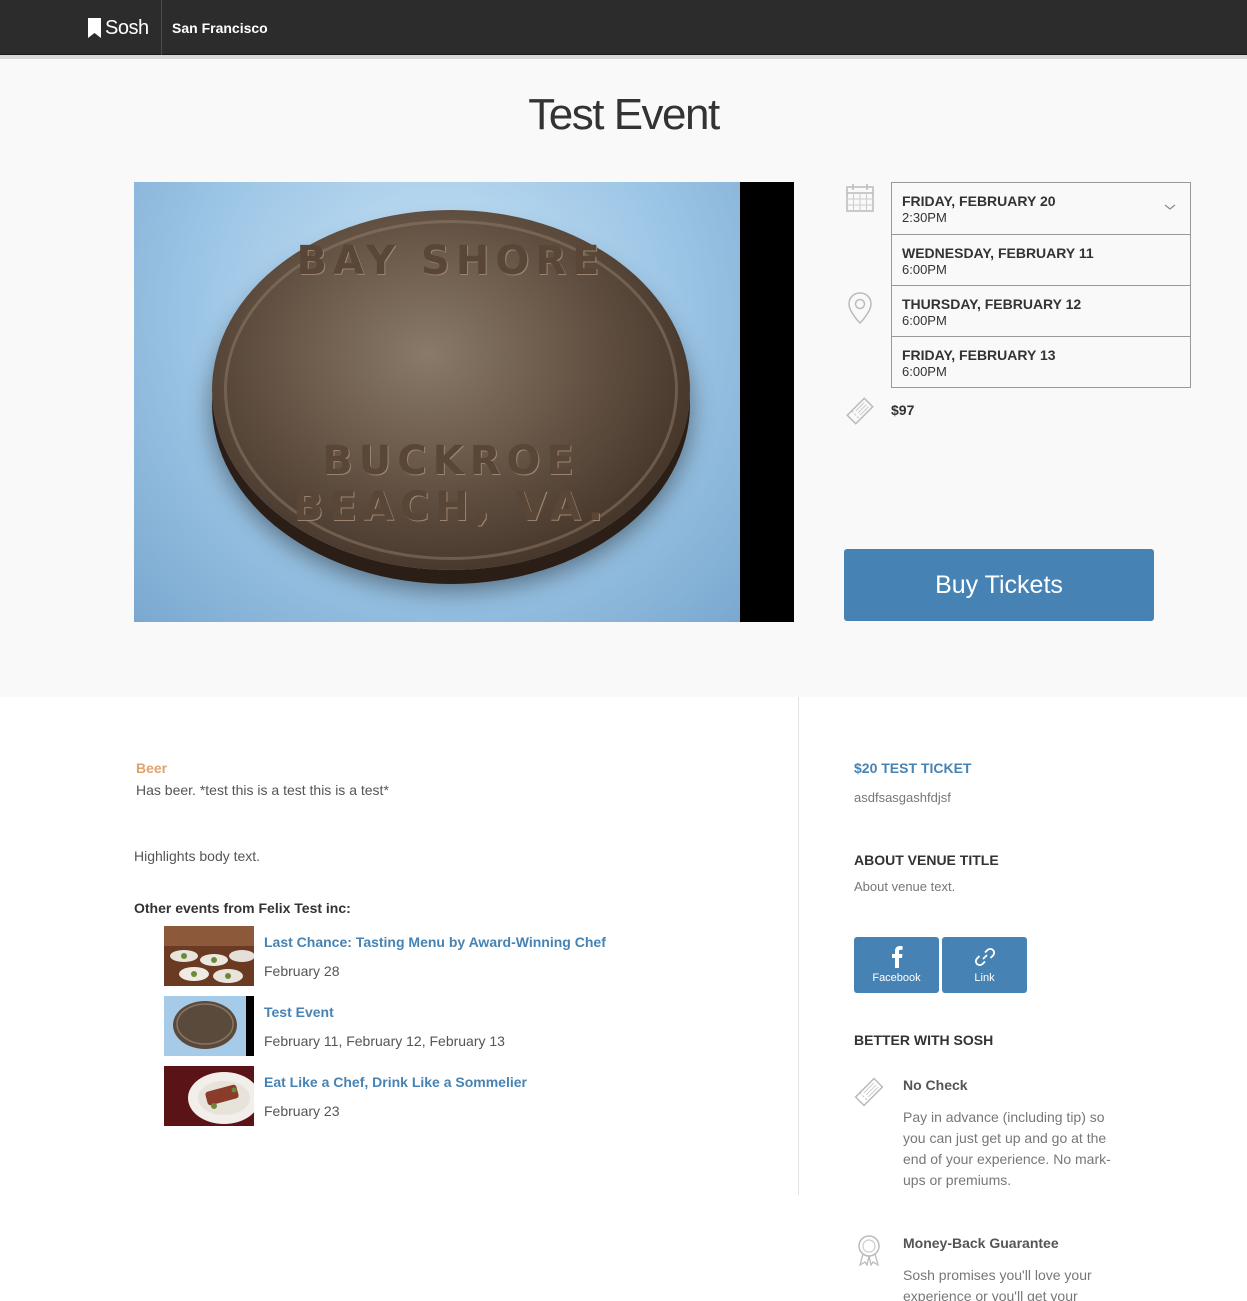 The width and height of the screenshot is (1247, 1301). What do you see at coordinates (924, 217) in the screenshot?
I see `date-time: 2:30PM` at bounding box center [924, 217].